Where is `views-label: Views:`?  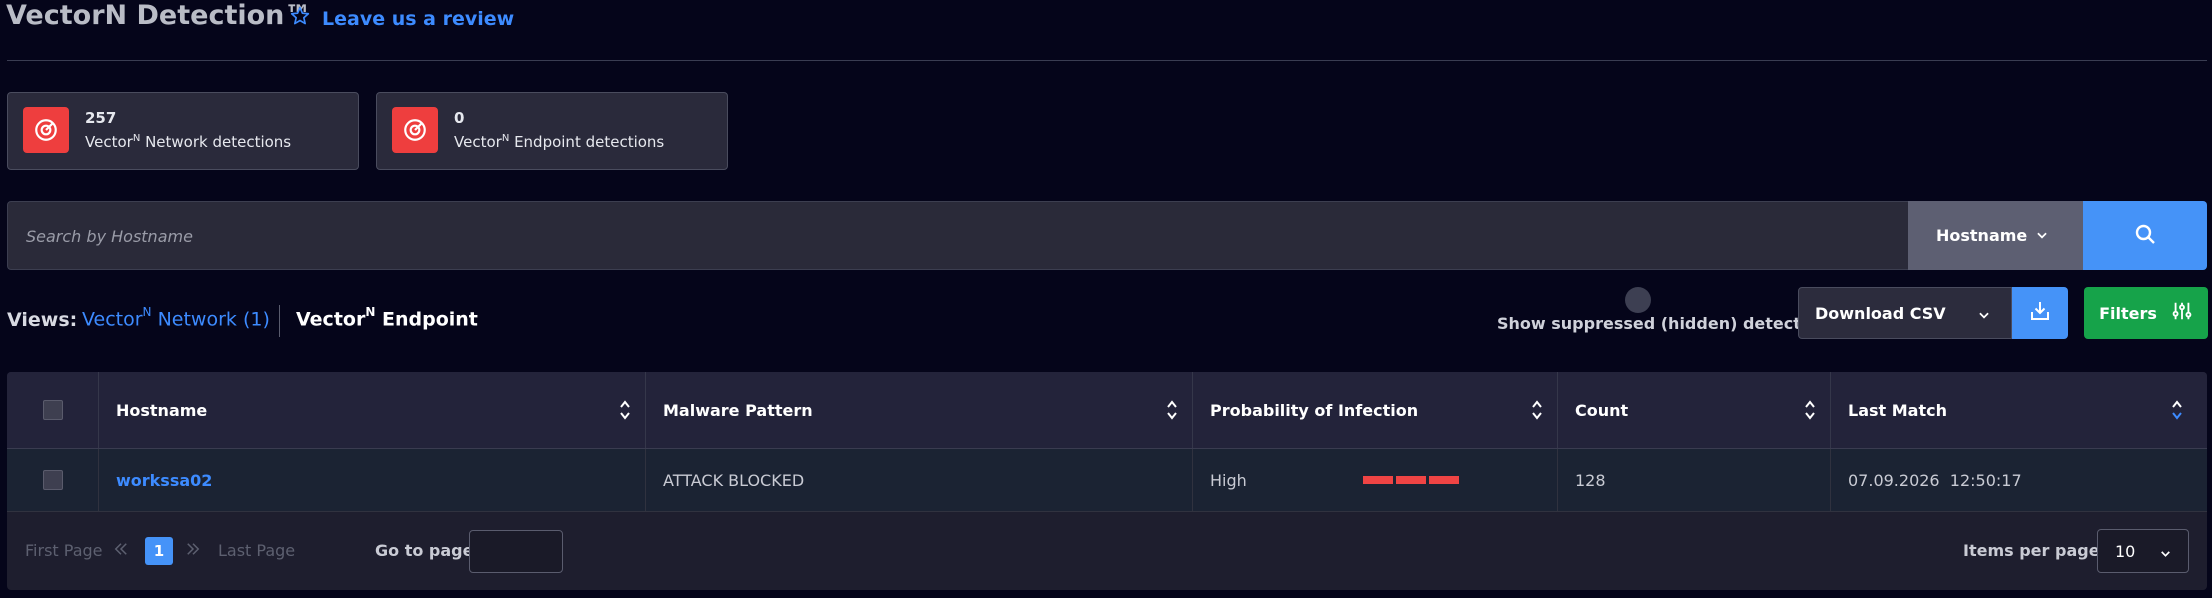 views-label: Views: is located at coordinates (42, 320).